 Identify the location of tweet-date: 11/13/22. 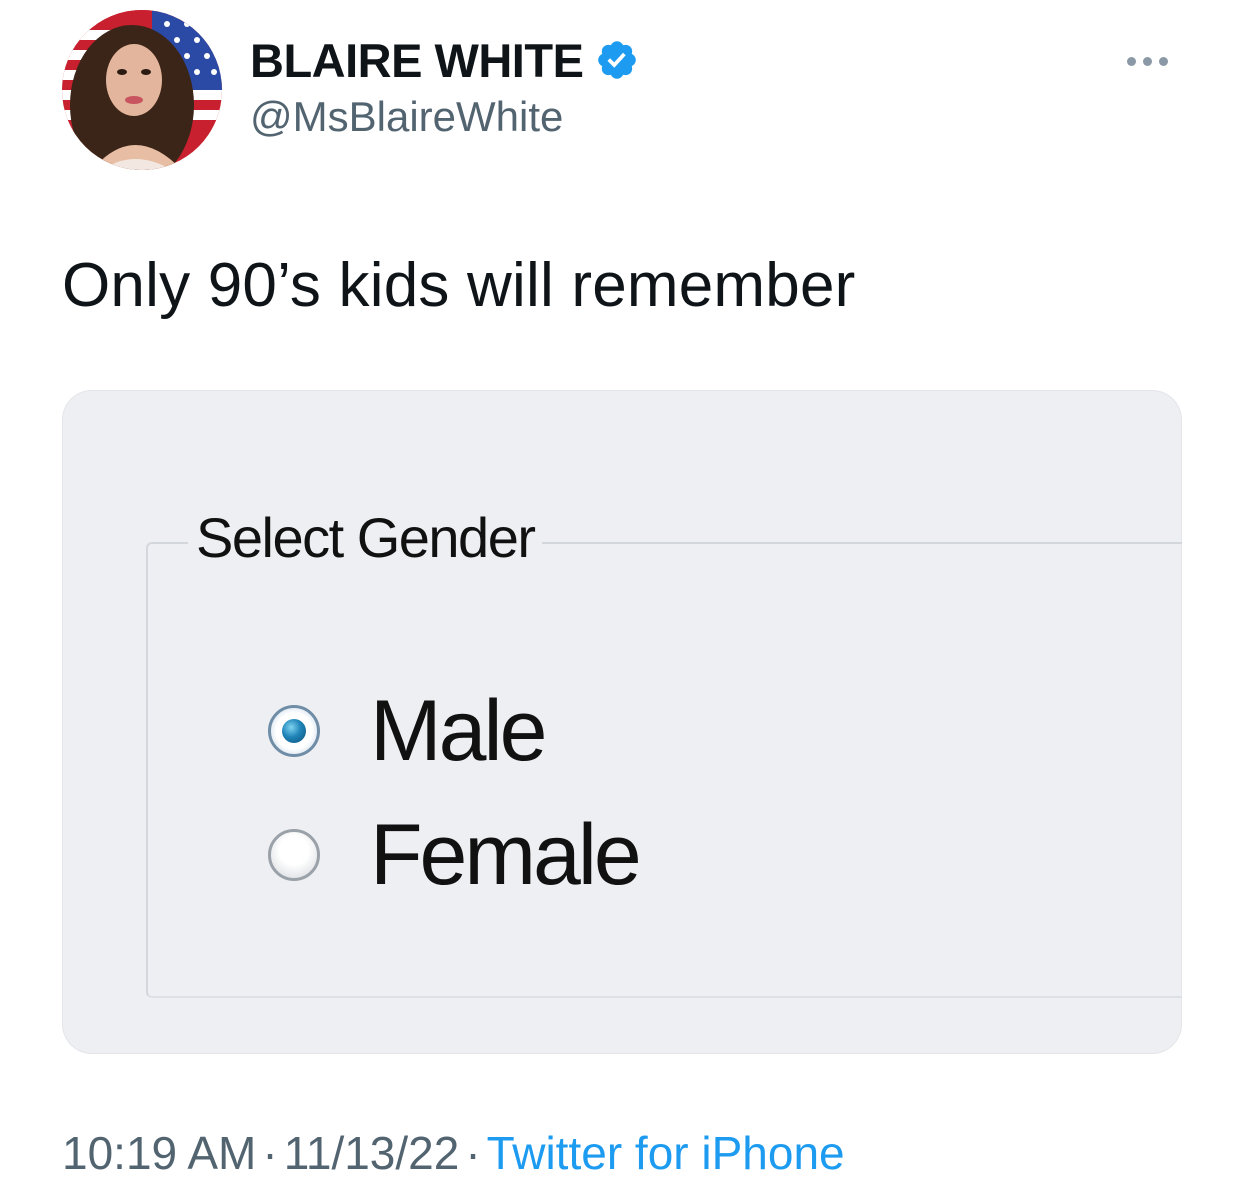
(372, 1153).